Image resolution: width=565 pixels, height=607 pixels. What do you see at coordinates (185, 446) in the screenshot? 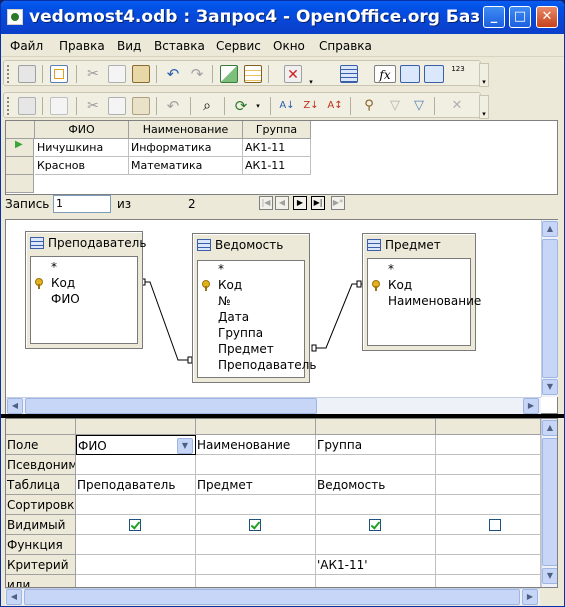
I see `chevron-down-icon: ▼` at bounding box center [185, 446].